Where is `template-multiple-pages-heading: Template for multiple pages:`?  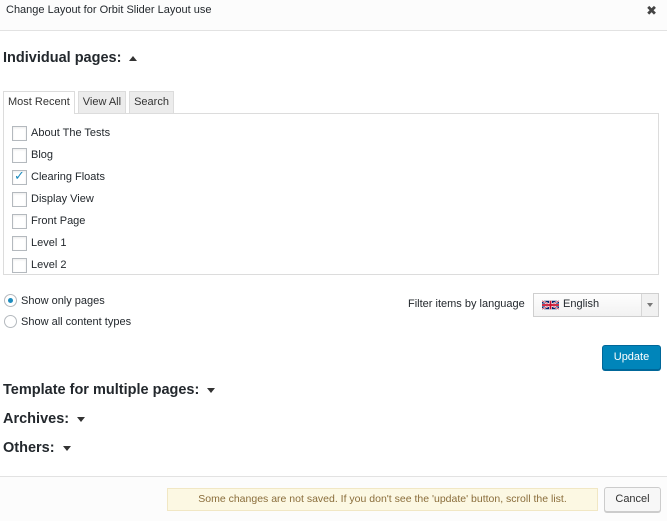 template-multiple-pages-heading: Template for multiple pages: is located at coordinates (109, 390).